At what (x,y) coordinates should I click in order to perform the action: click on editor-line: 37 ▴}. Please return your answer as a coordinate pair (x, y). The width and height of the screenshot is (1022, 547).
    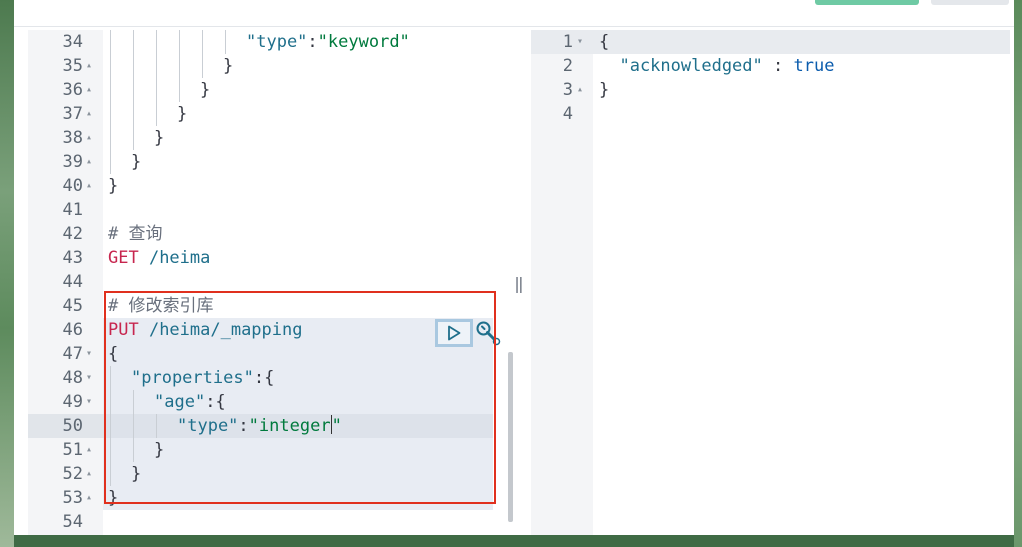
    Looking at the image, I should click on (267, 114).